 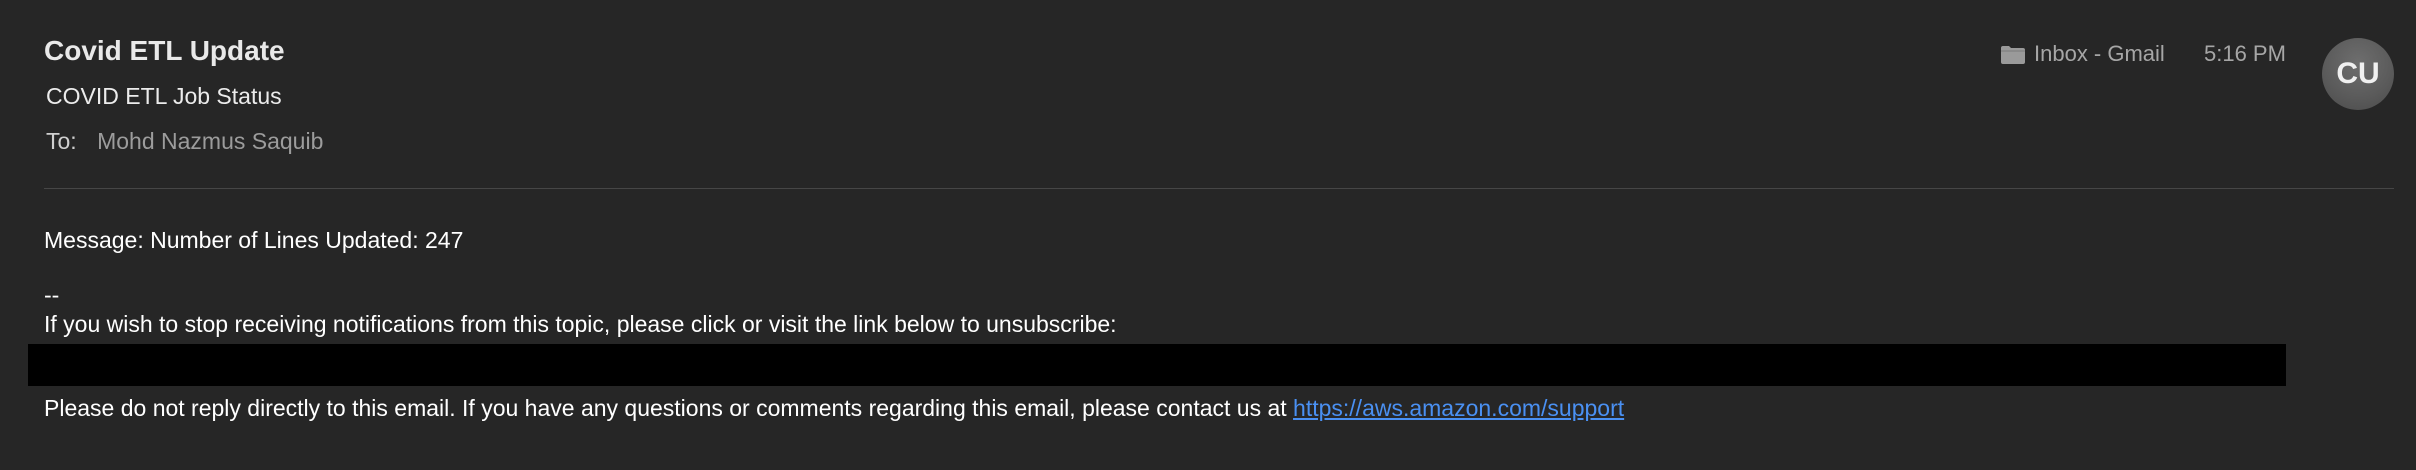 What do you see at coordinates (1157, 365) in the screenshot?
I see `redacted-unsubscribe-link` at bounding box center [1157, 365].